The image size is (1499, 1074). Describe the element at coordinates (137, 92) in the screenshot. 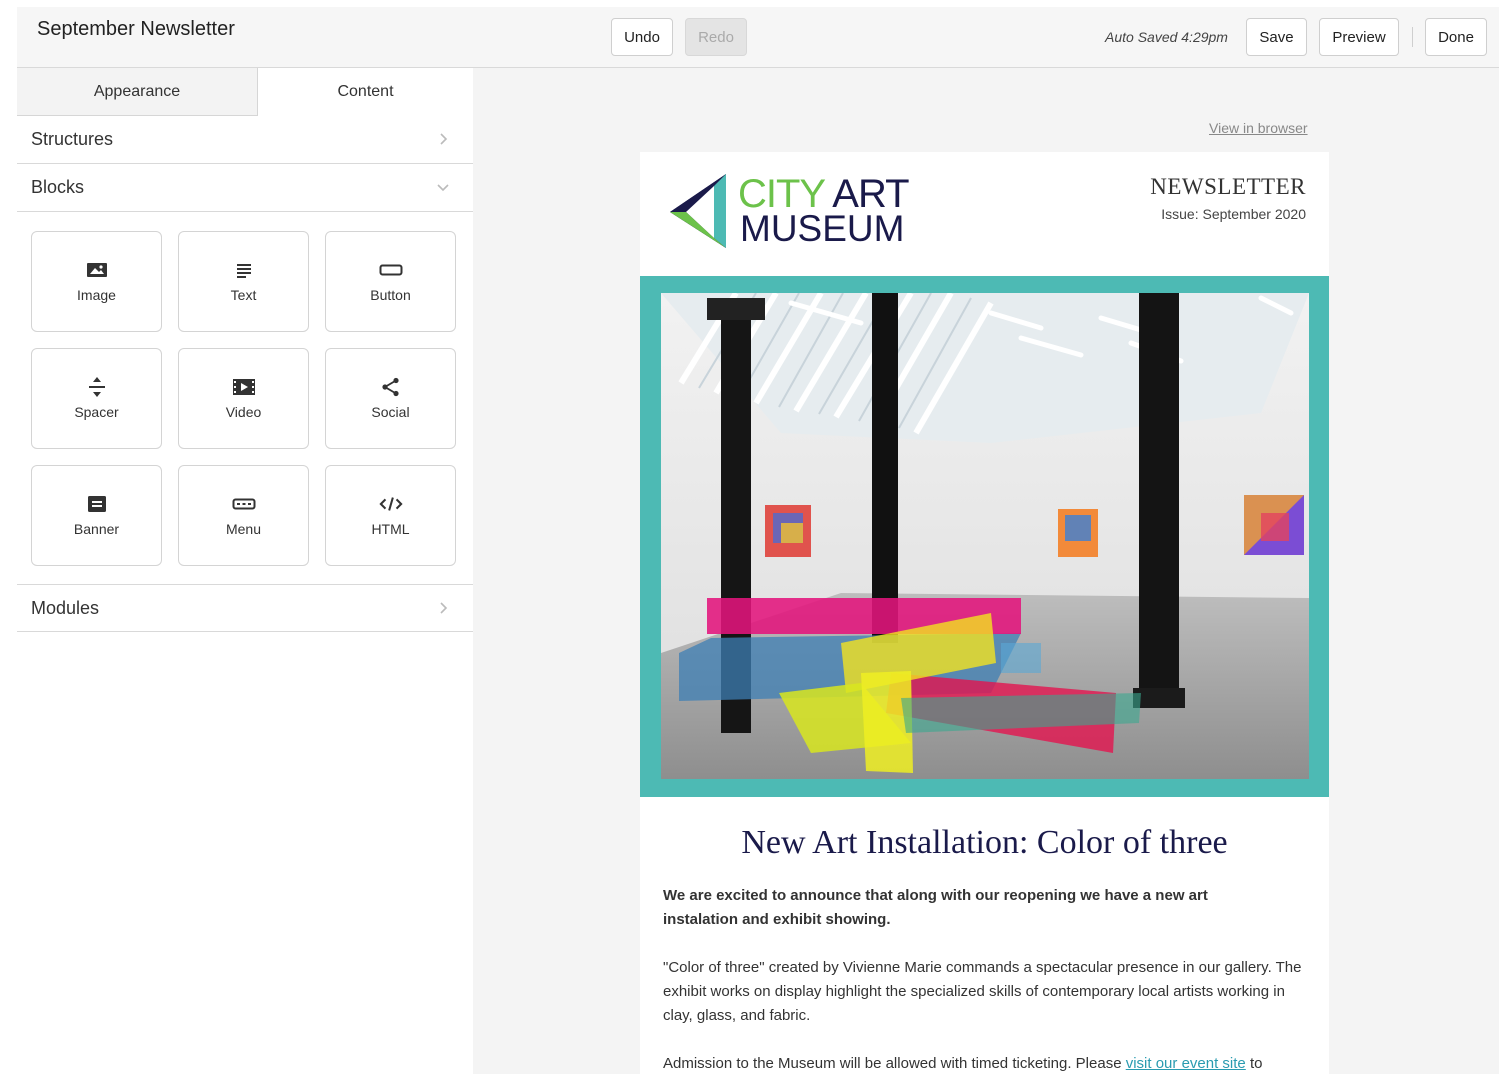

I see `tab-appearance: Appearance` at that location.